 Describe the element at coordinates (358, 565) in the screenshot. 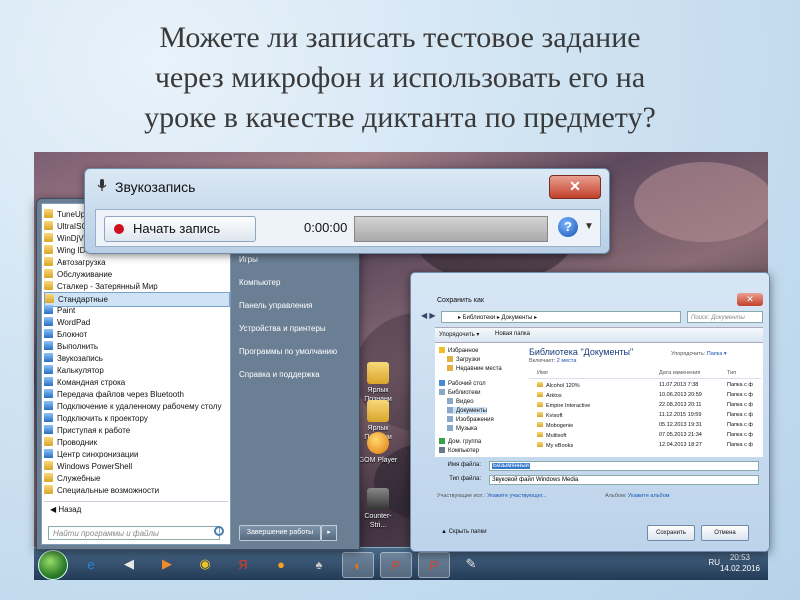

I see `firefox-icon: ◐` at that location.